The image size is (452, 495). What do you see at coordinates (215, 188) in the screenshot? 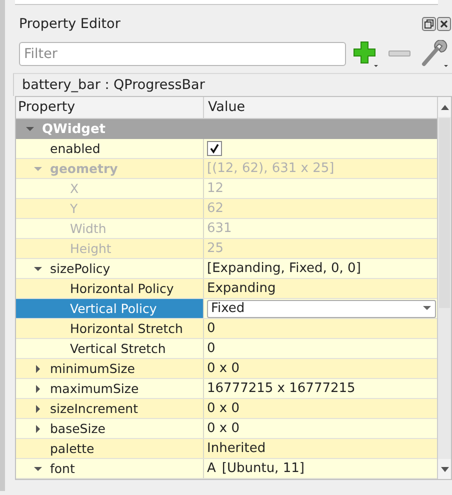
I see `property-value: 12` at bounding box center [215, 188].